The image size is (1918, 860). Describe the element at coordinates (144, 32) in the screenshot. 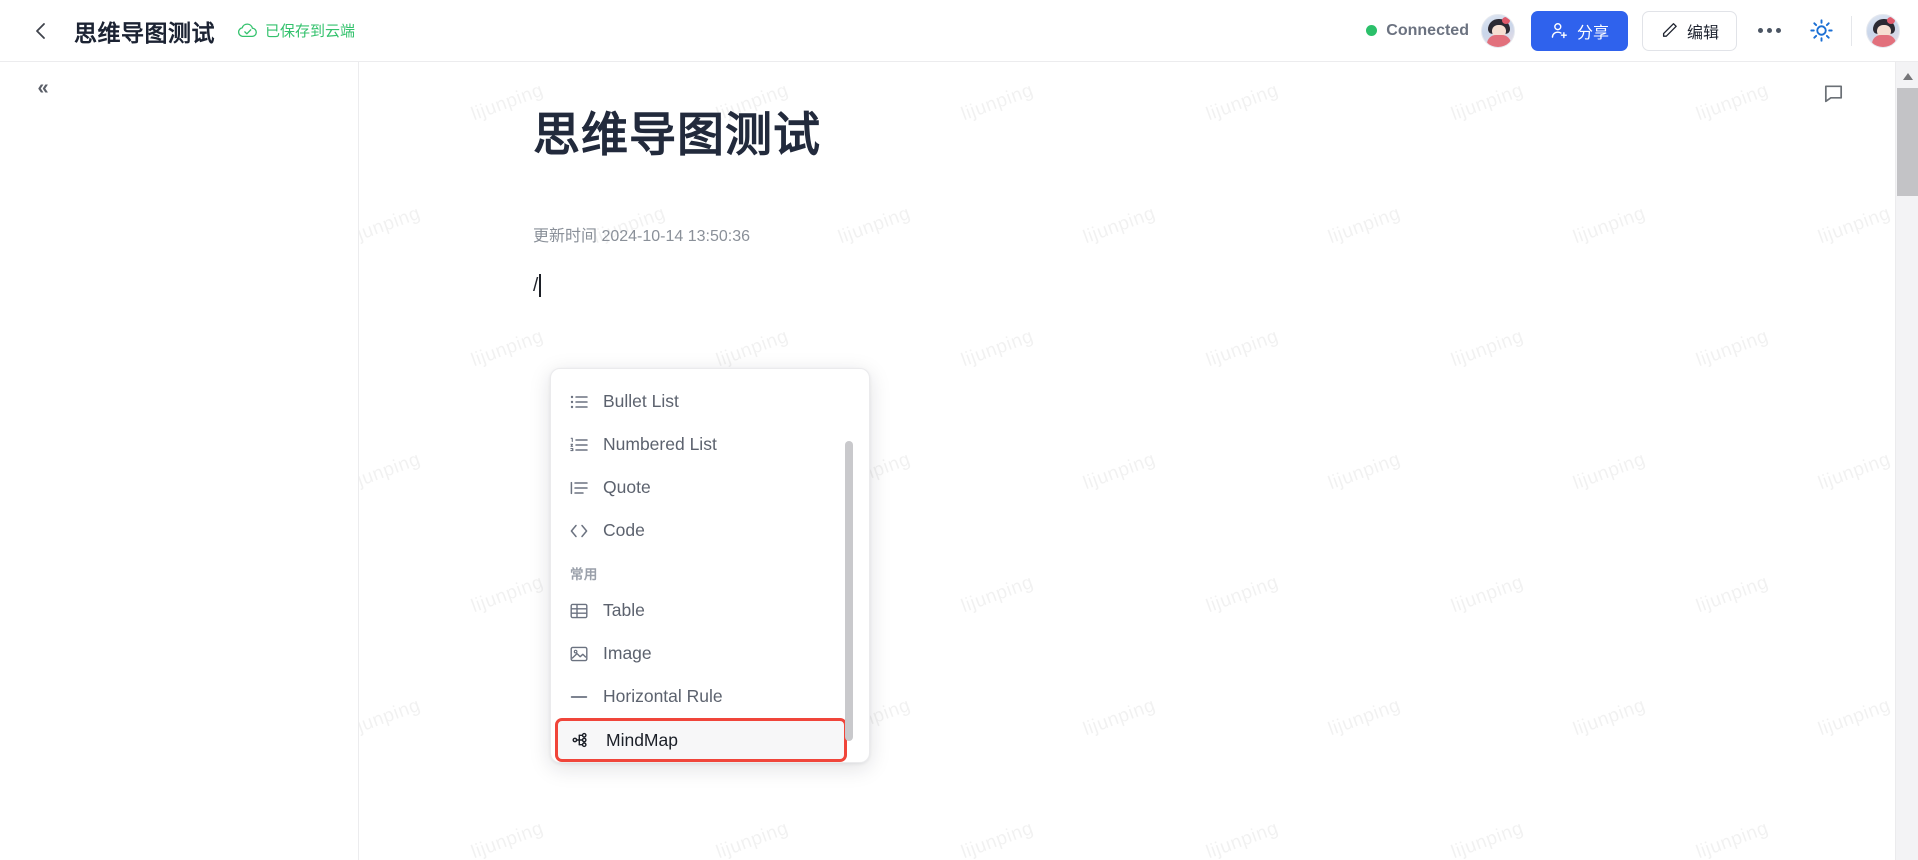

I see `page-title: 思维导图测试` at that location.